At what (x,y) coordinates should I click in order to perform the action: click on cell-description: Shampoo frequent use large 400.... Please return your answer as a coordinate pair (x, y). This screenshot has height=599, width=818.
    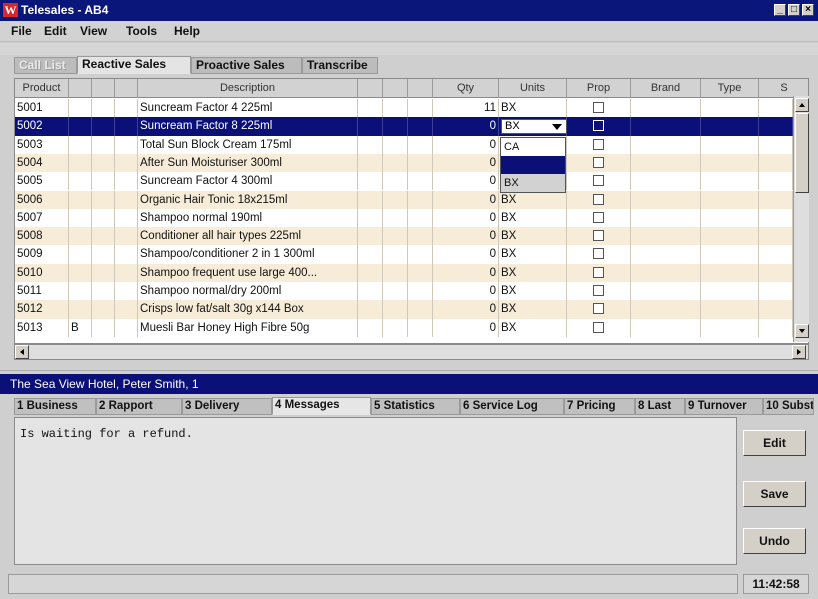
    Looking at the image, I should click on (248, 272).